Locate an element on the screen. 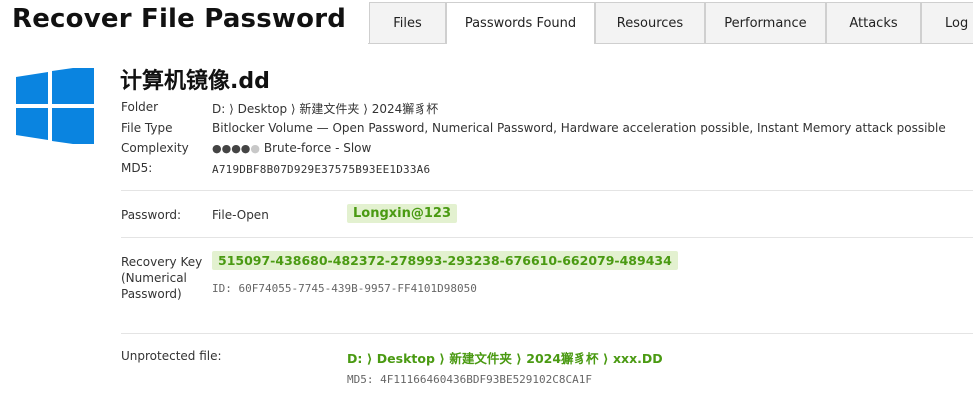 The height and width of the screenshot is (412, 973). recovery-key-label-line3: Password) is located at coordinates (151, 294).